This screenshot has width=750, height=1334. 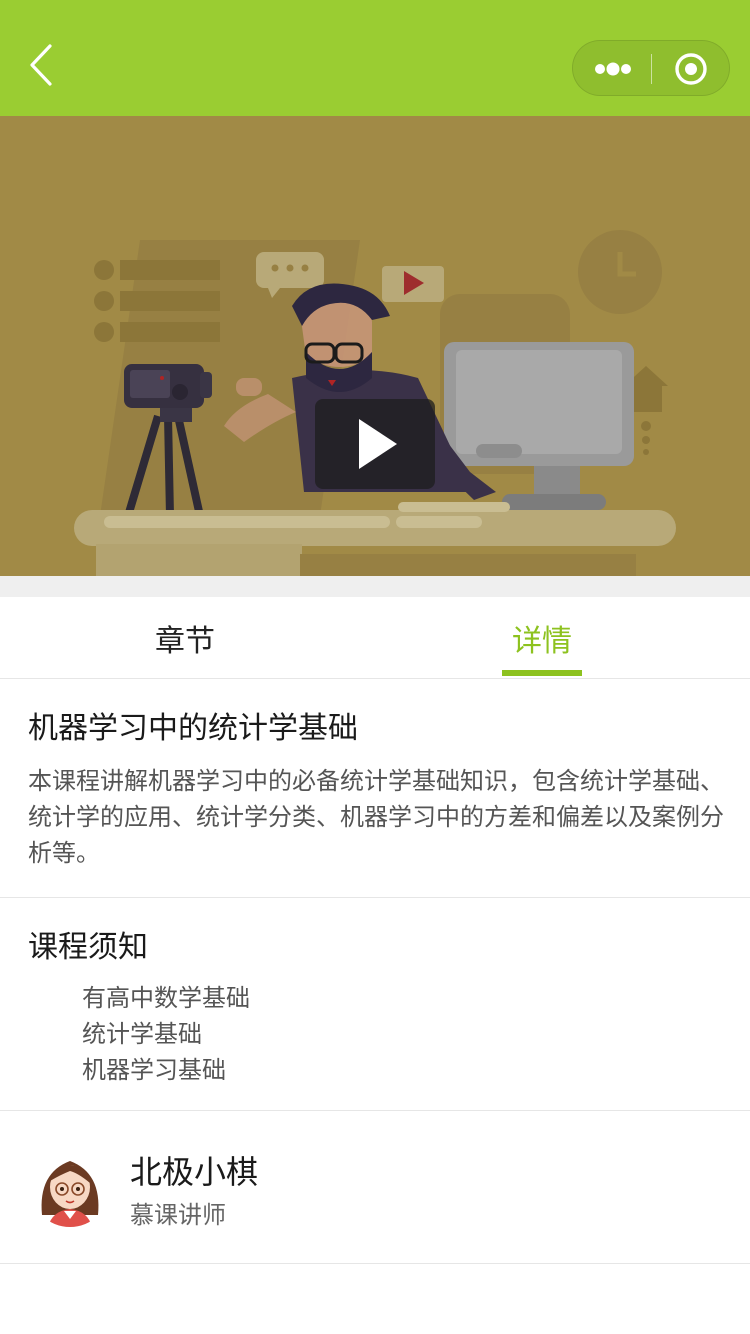 I want to click on tab-details: 详情, so click(x=542, y=638).